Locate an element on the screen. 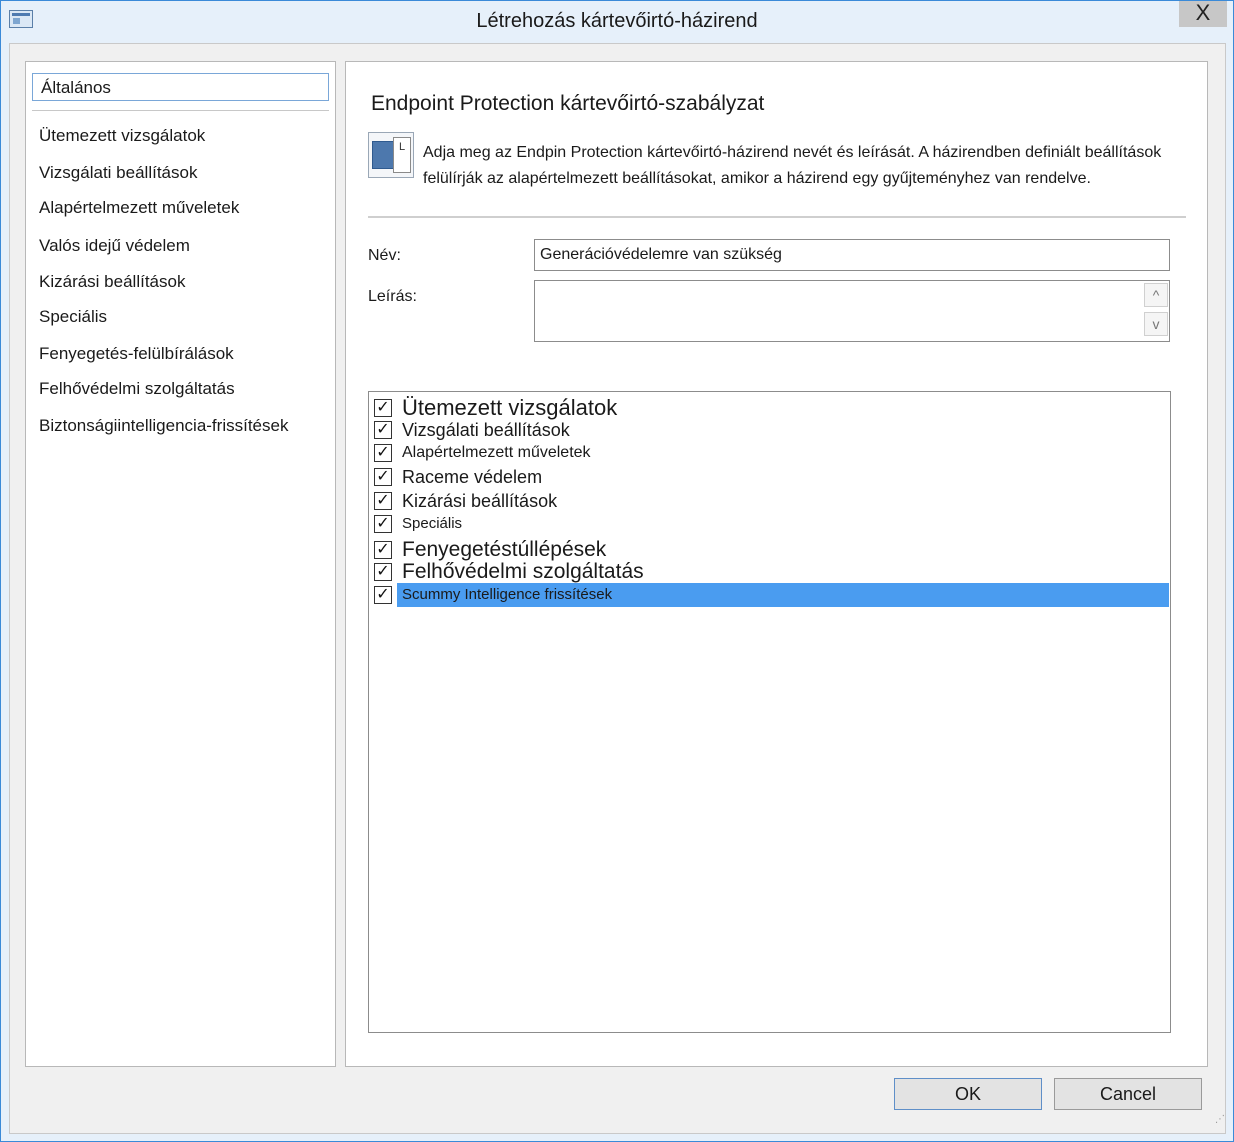  scroll-down-icon: v is located at coordinates (1156, 324).